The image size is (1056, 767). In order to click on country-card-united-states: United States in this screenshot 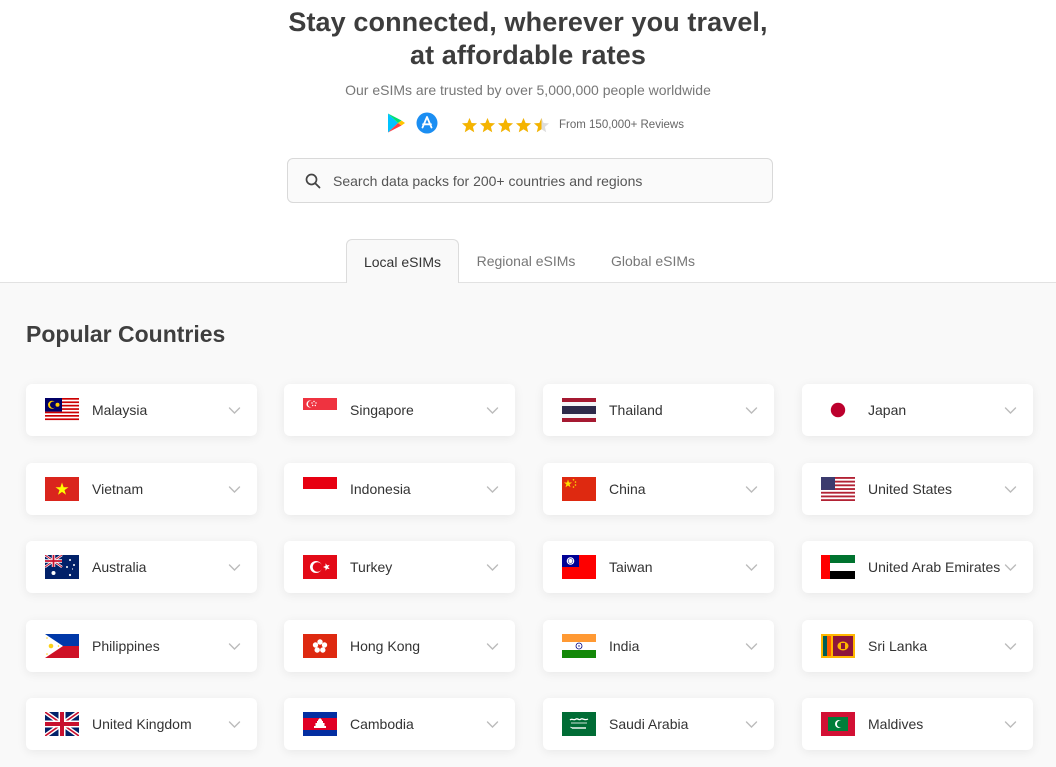, I will do `click(917, 489)`.